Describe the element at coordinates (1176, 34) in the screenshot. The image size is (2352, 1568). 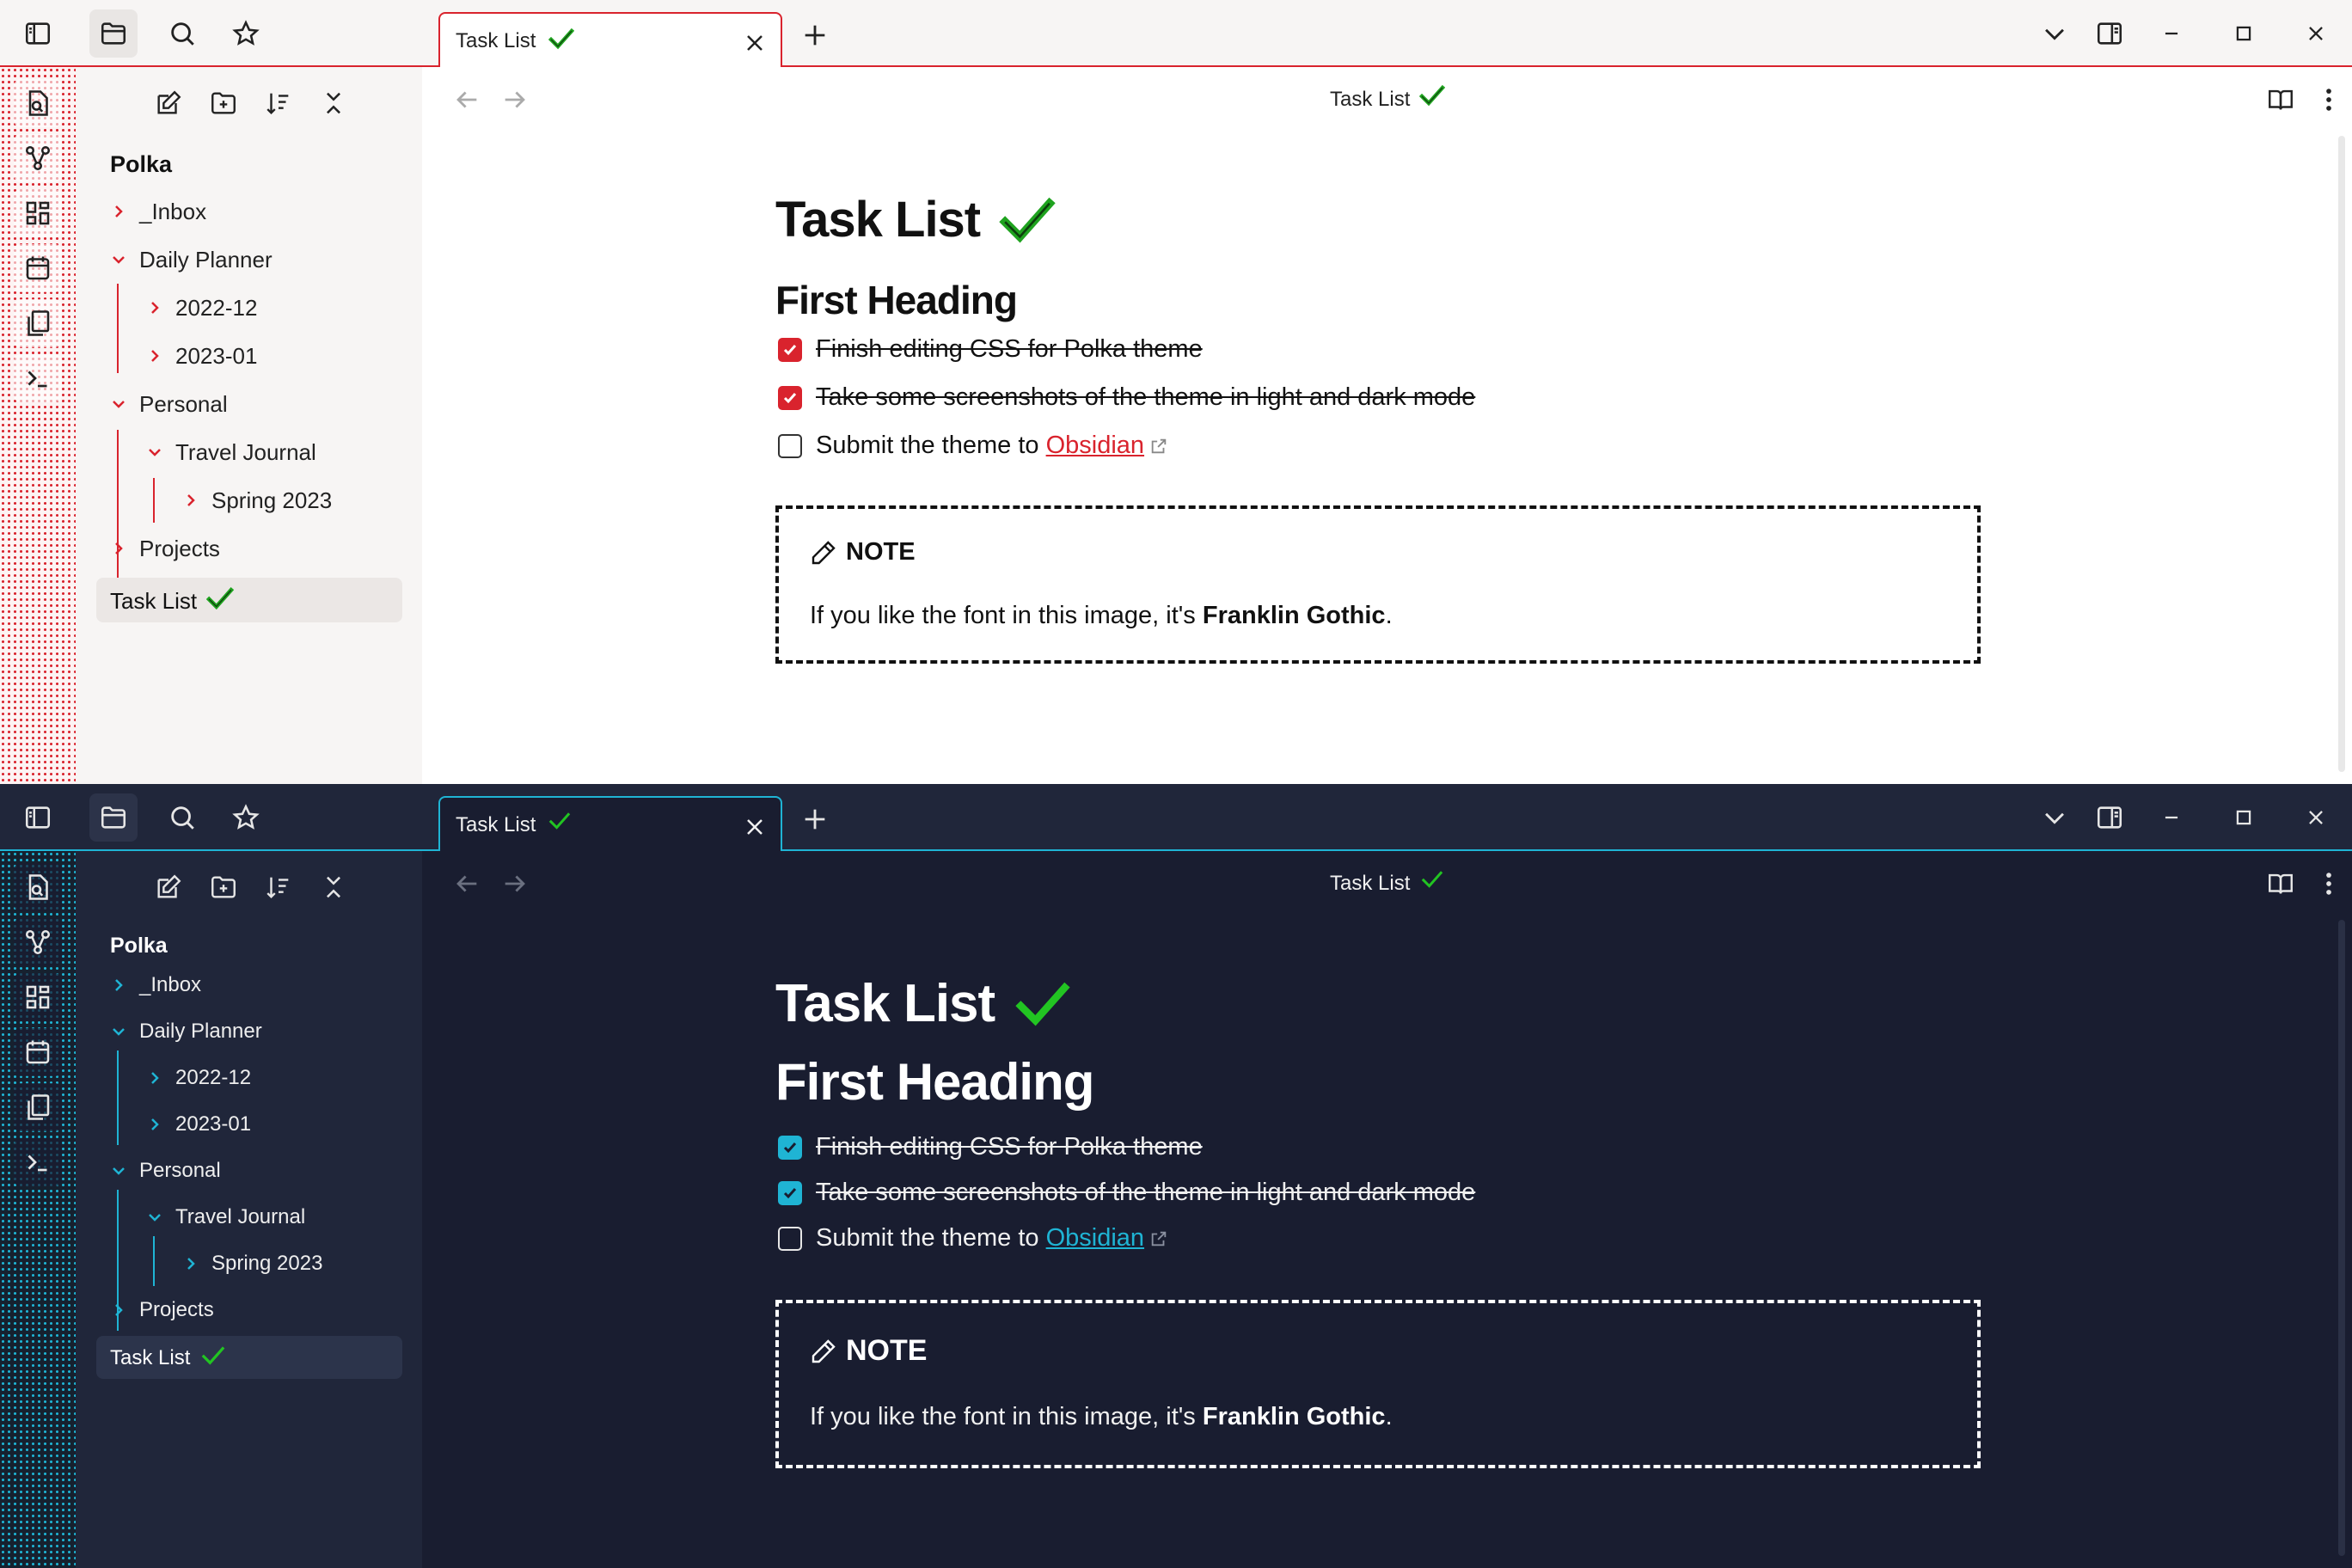
I see `title-bar: Task List` at that location.